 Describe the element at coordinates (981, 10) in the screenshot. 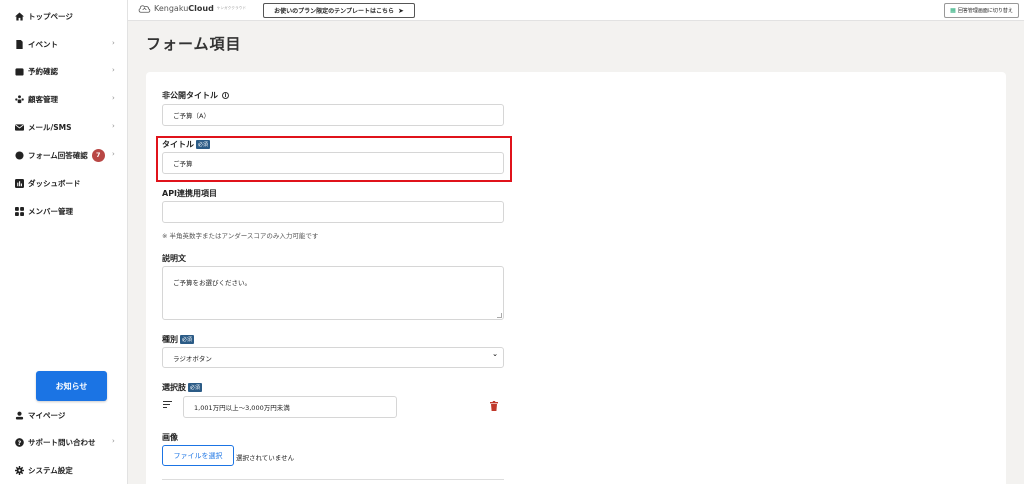

I see `switch-answer-view-button: ▦ 回答管理画面に切り替え` at that location.